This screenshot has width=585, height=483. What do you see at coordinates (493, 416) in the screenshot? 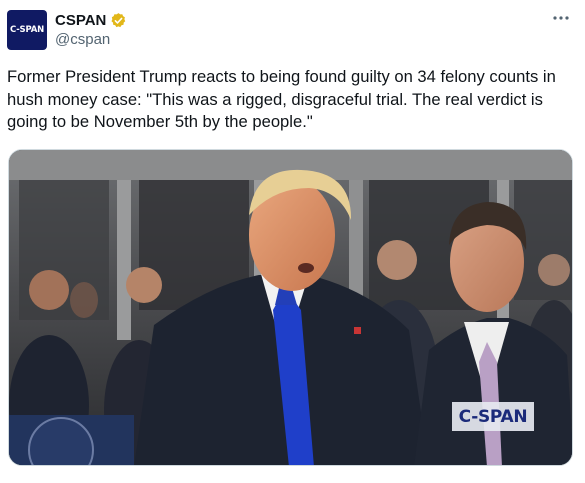
I see `cspan-watermark: C-SPAN` at bounding box center [493, 416].